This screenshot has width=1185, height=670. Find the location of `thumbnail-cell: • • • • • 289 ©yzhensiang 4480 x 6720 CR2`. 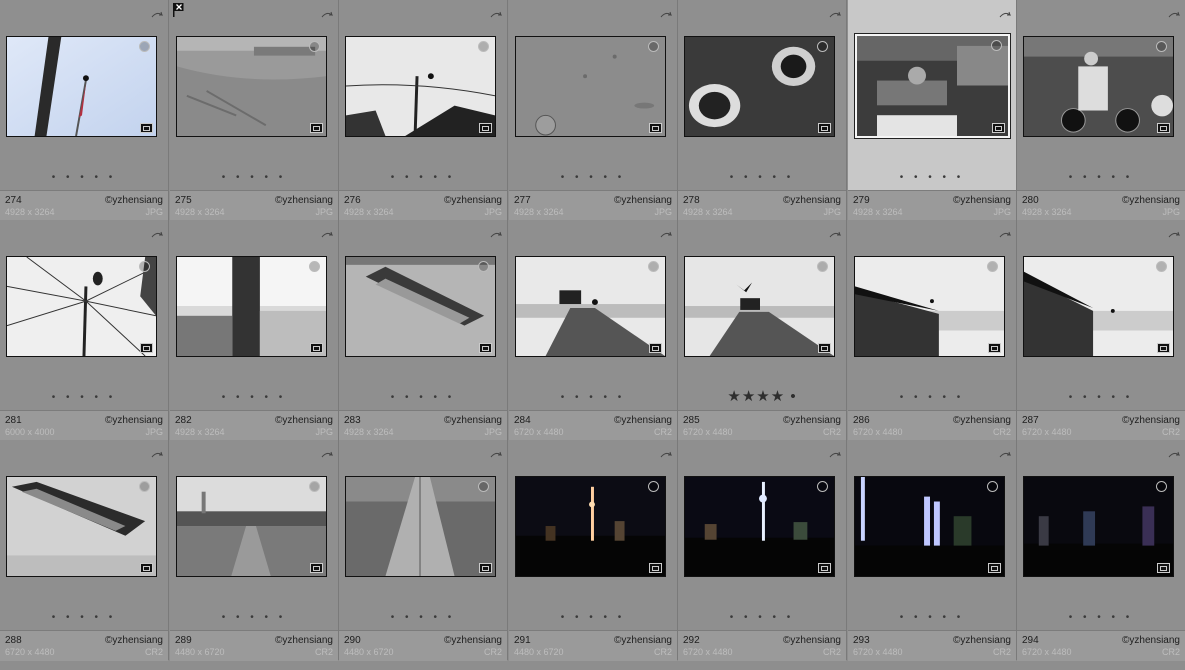

thumbnail-cell: • • • • • 289 ©yzhensiang 4480 x 6720 CR2 is located at coordinates (254, 550).